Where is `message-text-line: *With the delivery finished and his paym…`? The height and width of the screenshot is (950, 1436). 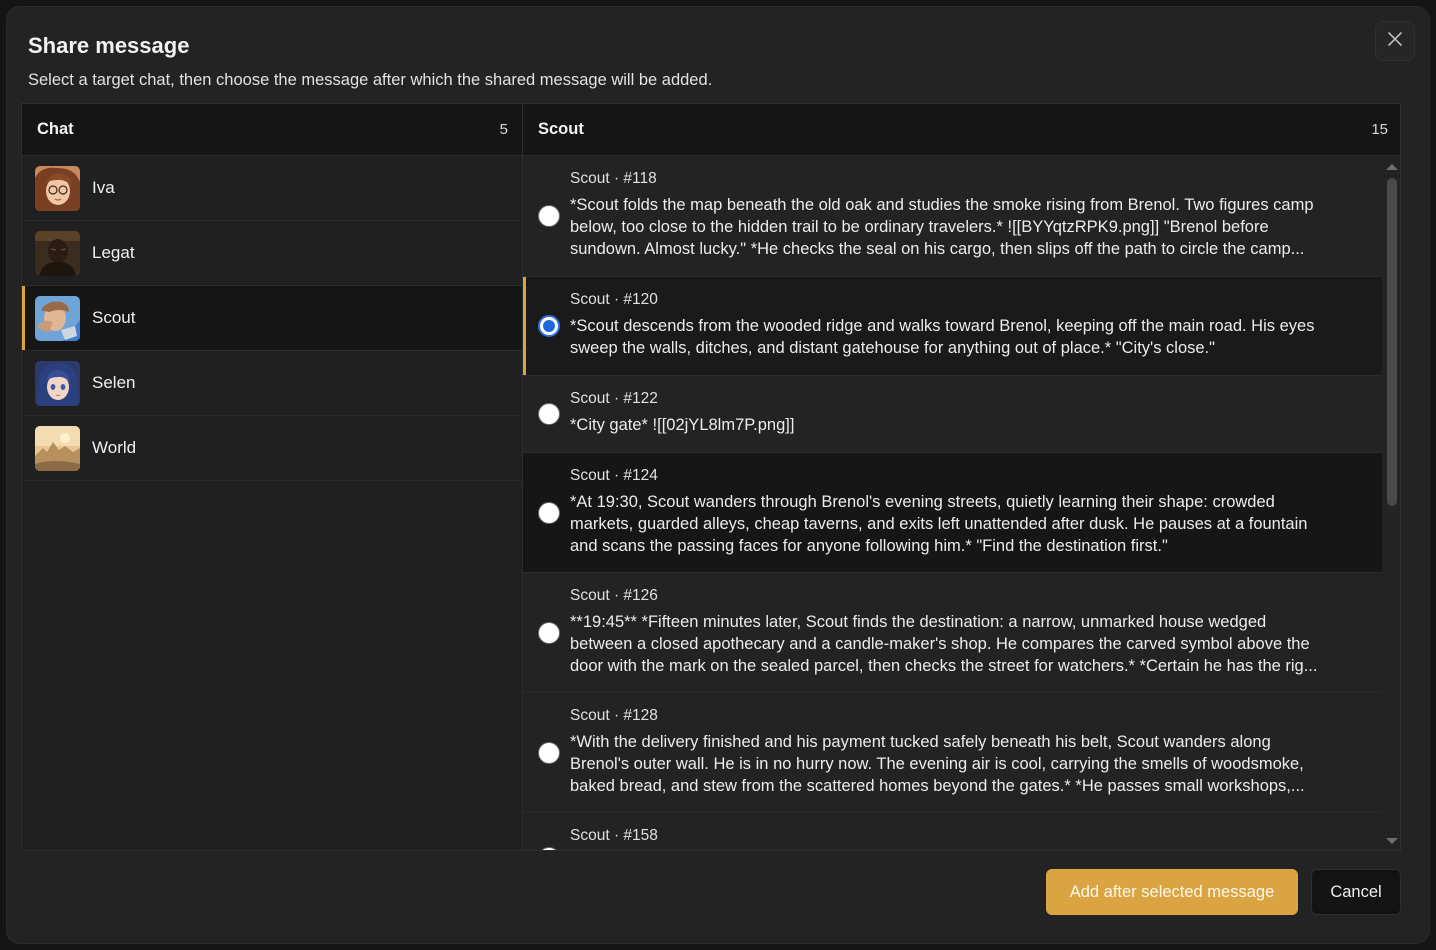
message-text-line: *With the delivery finished and his paym… is located at coordinates (920, 742).